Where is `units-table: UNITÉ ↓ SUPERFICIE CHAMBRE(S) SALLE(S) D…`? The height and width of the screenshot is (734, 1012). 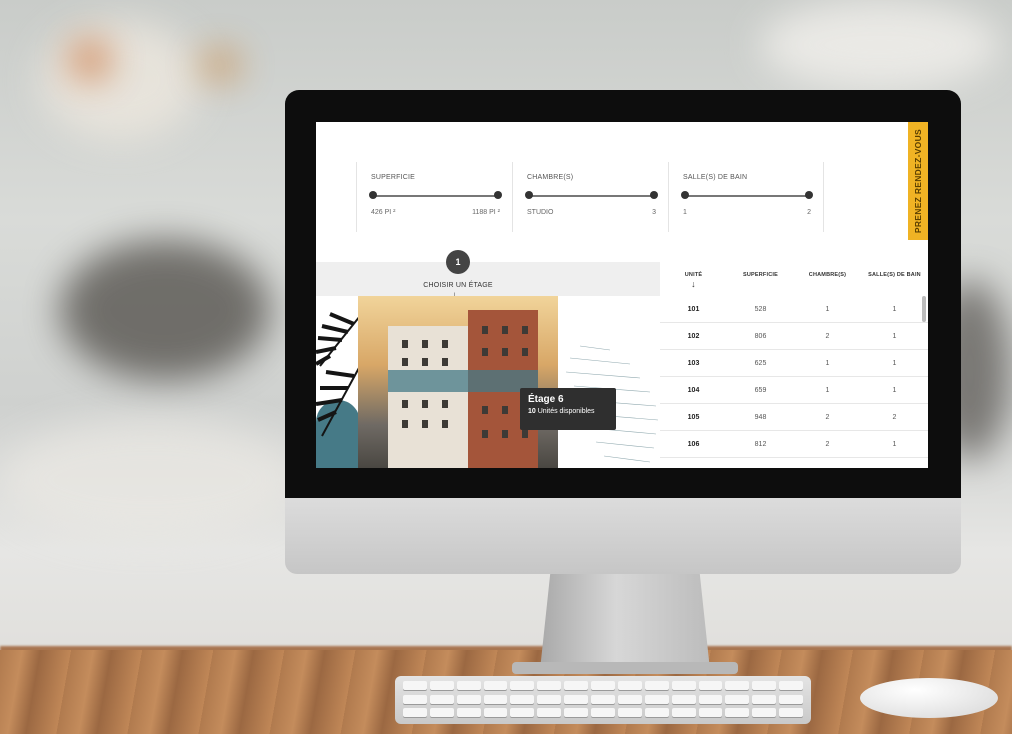
units-table: UNITÉ ↓ SUPERFICIE CHAMBRE(S) SALLE(S) D… is located at coordinates (794, 365).